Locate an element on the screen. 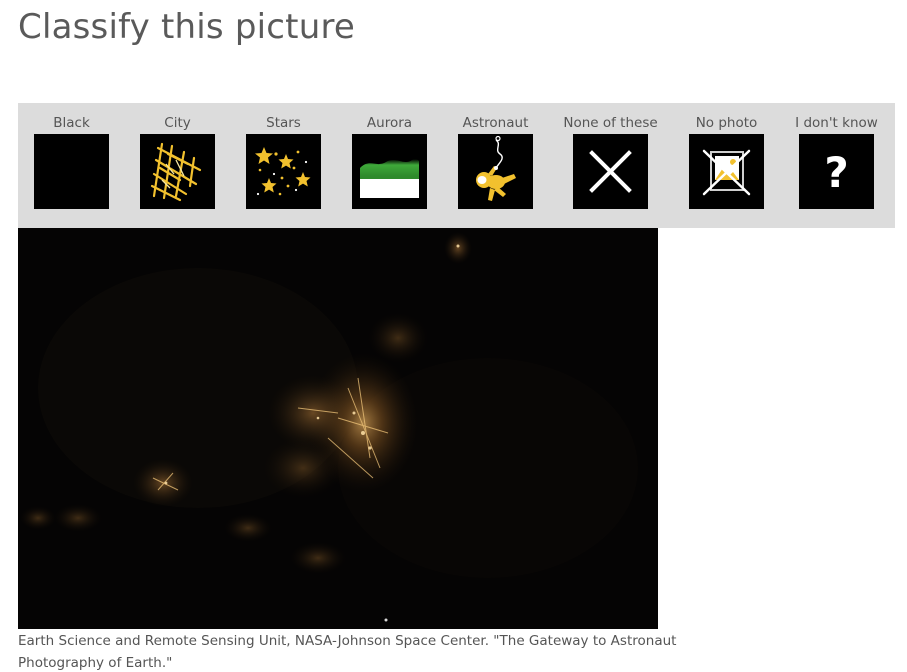  black-square-icon is located at coordinates (71, 171).